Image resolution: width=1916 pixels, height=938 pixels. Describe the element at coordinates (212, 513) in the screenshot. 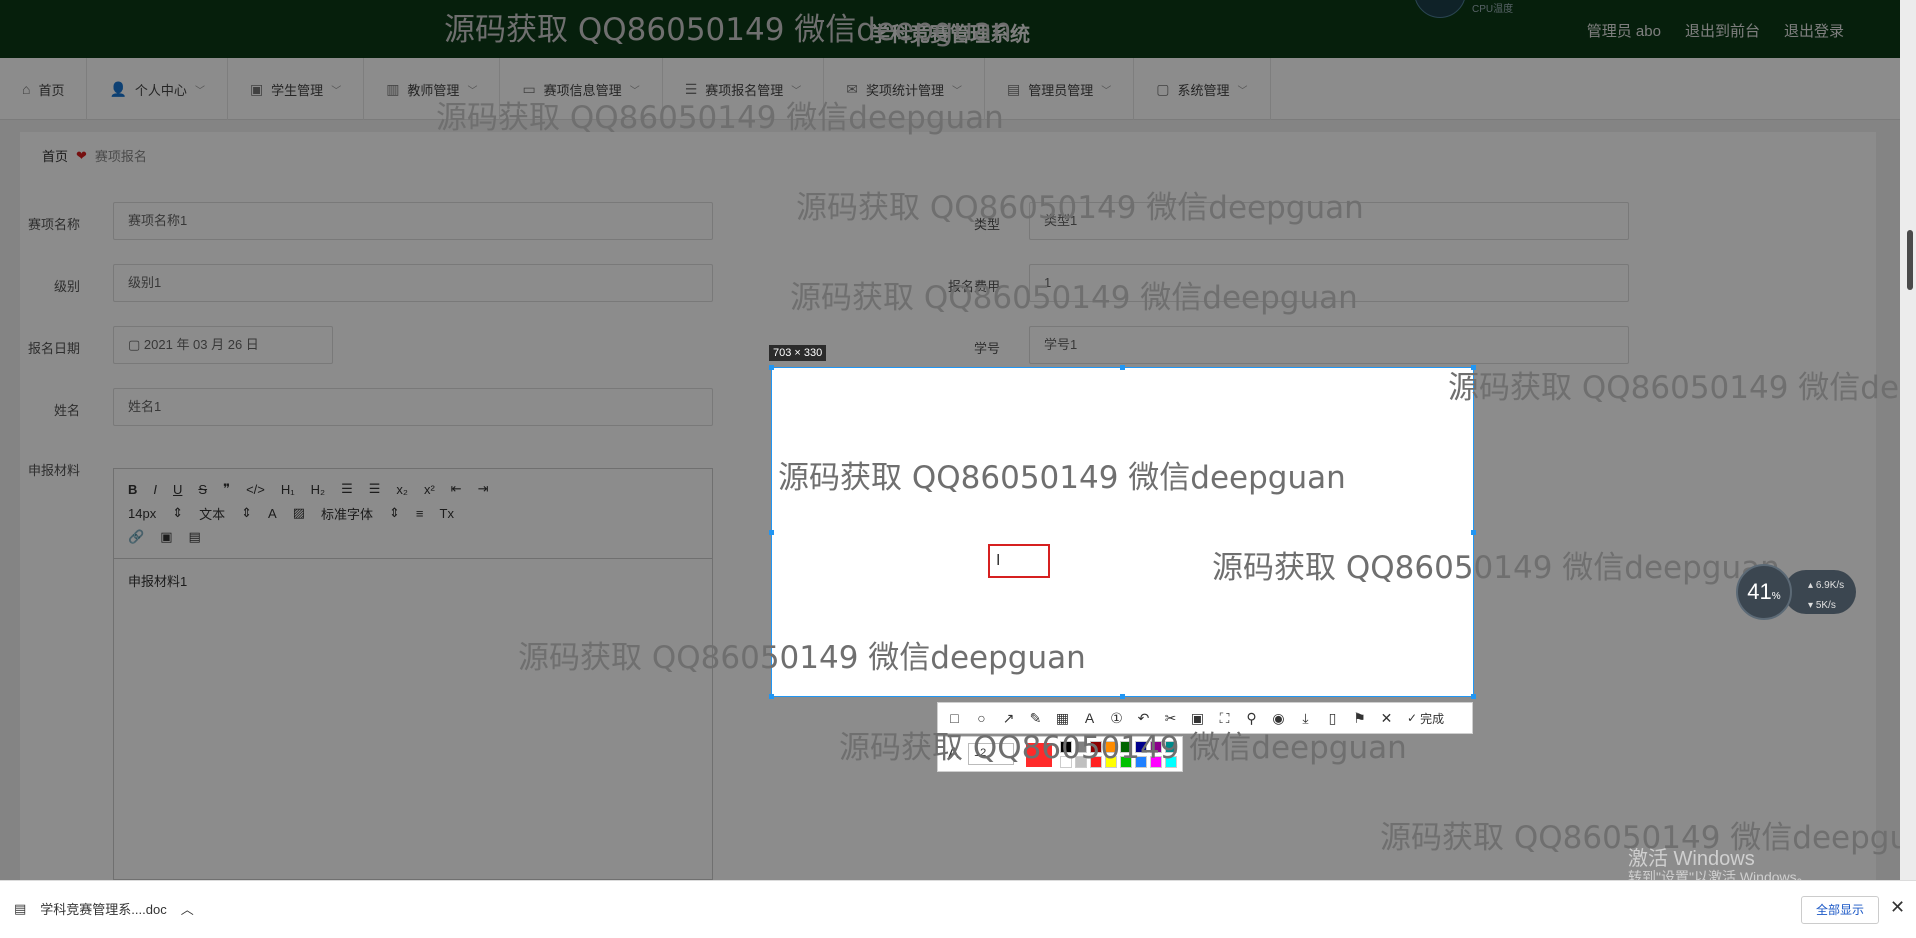

I see `text-type-select: 文本` at that location.